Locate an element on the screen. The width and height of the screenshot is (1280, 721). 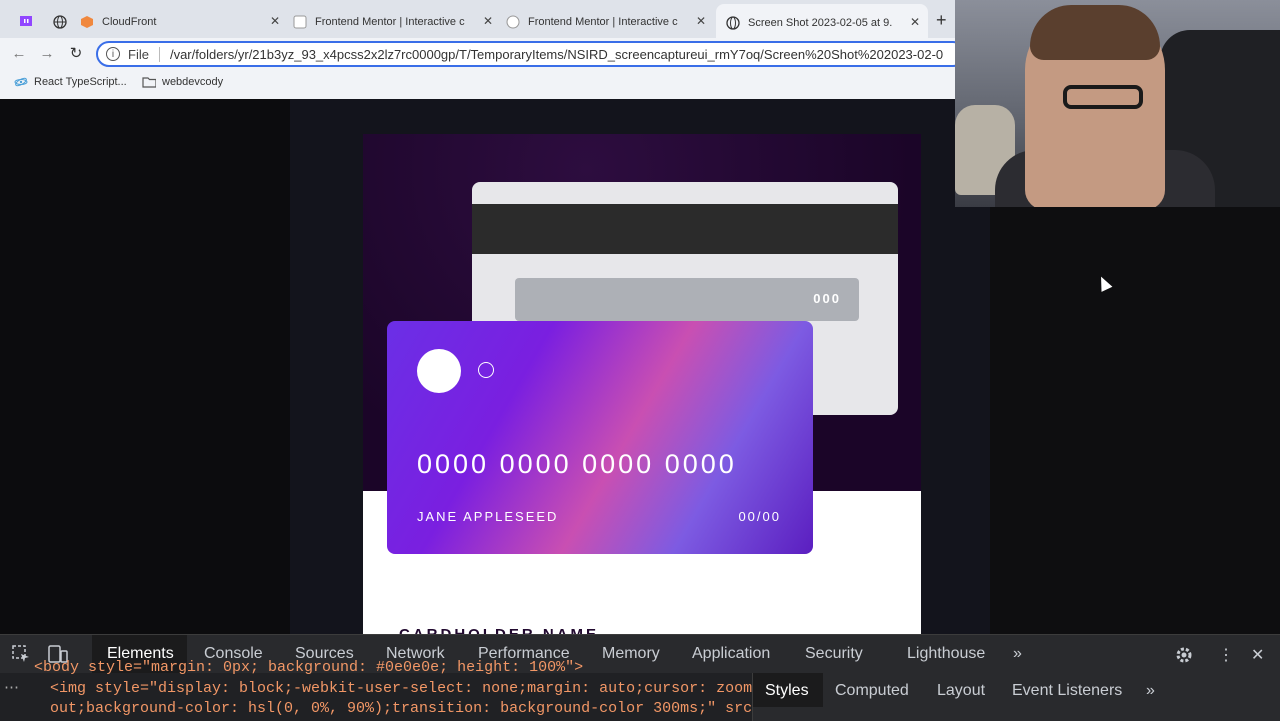
new-tab-button: + is located at coordinates (941, 20).